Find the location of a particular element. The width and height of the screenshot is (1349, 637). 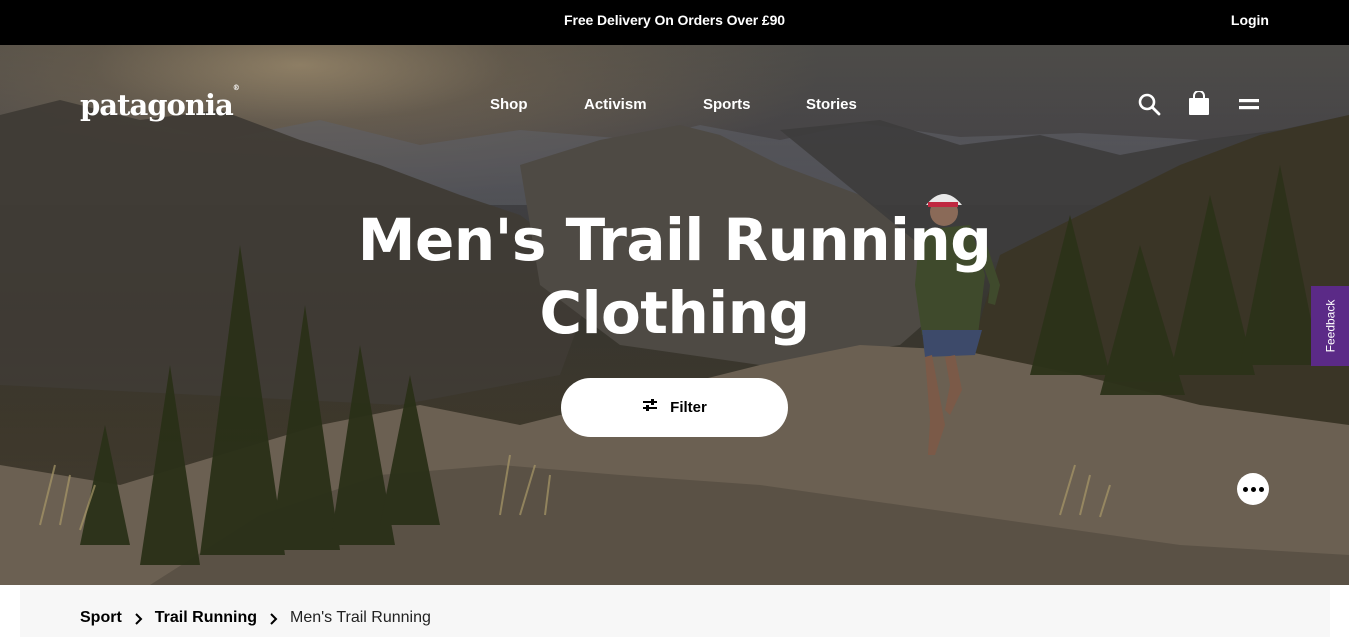

nav-item-sports: Sports is located at coordinates (727, 104).